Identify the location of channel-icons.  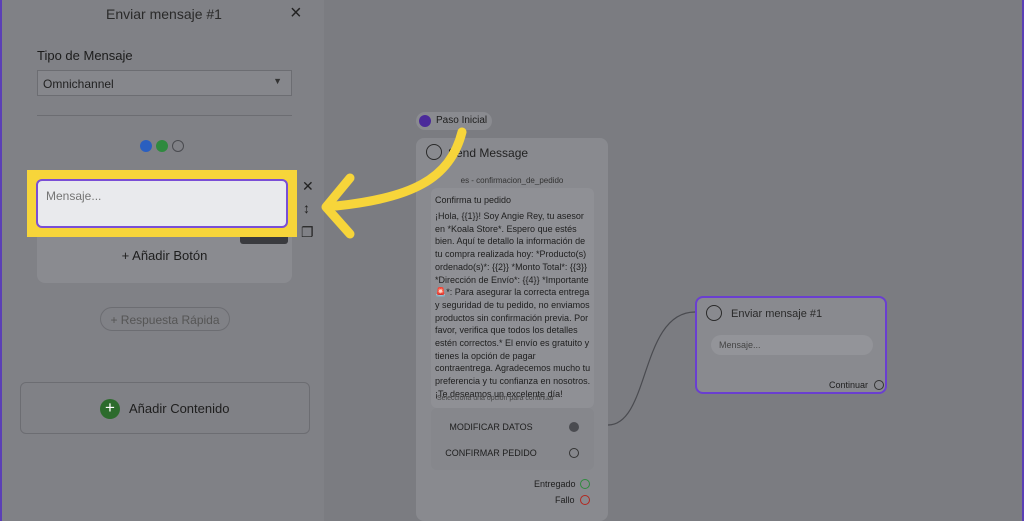
(162, 146).